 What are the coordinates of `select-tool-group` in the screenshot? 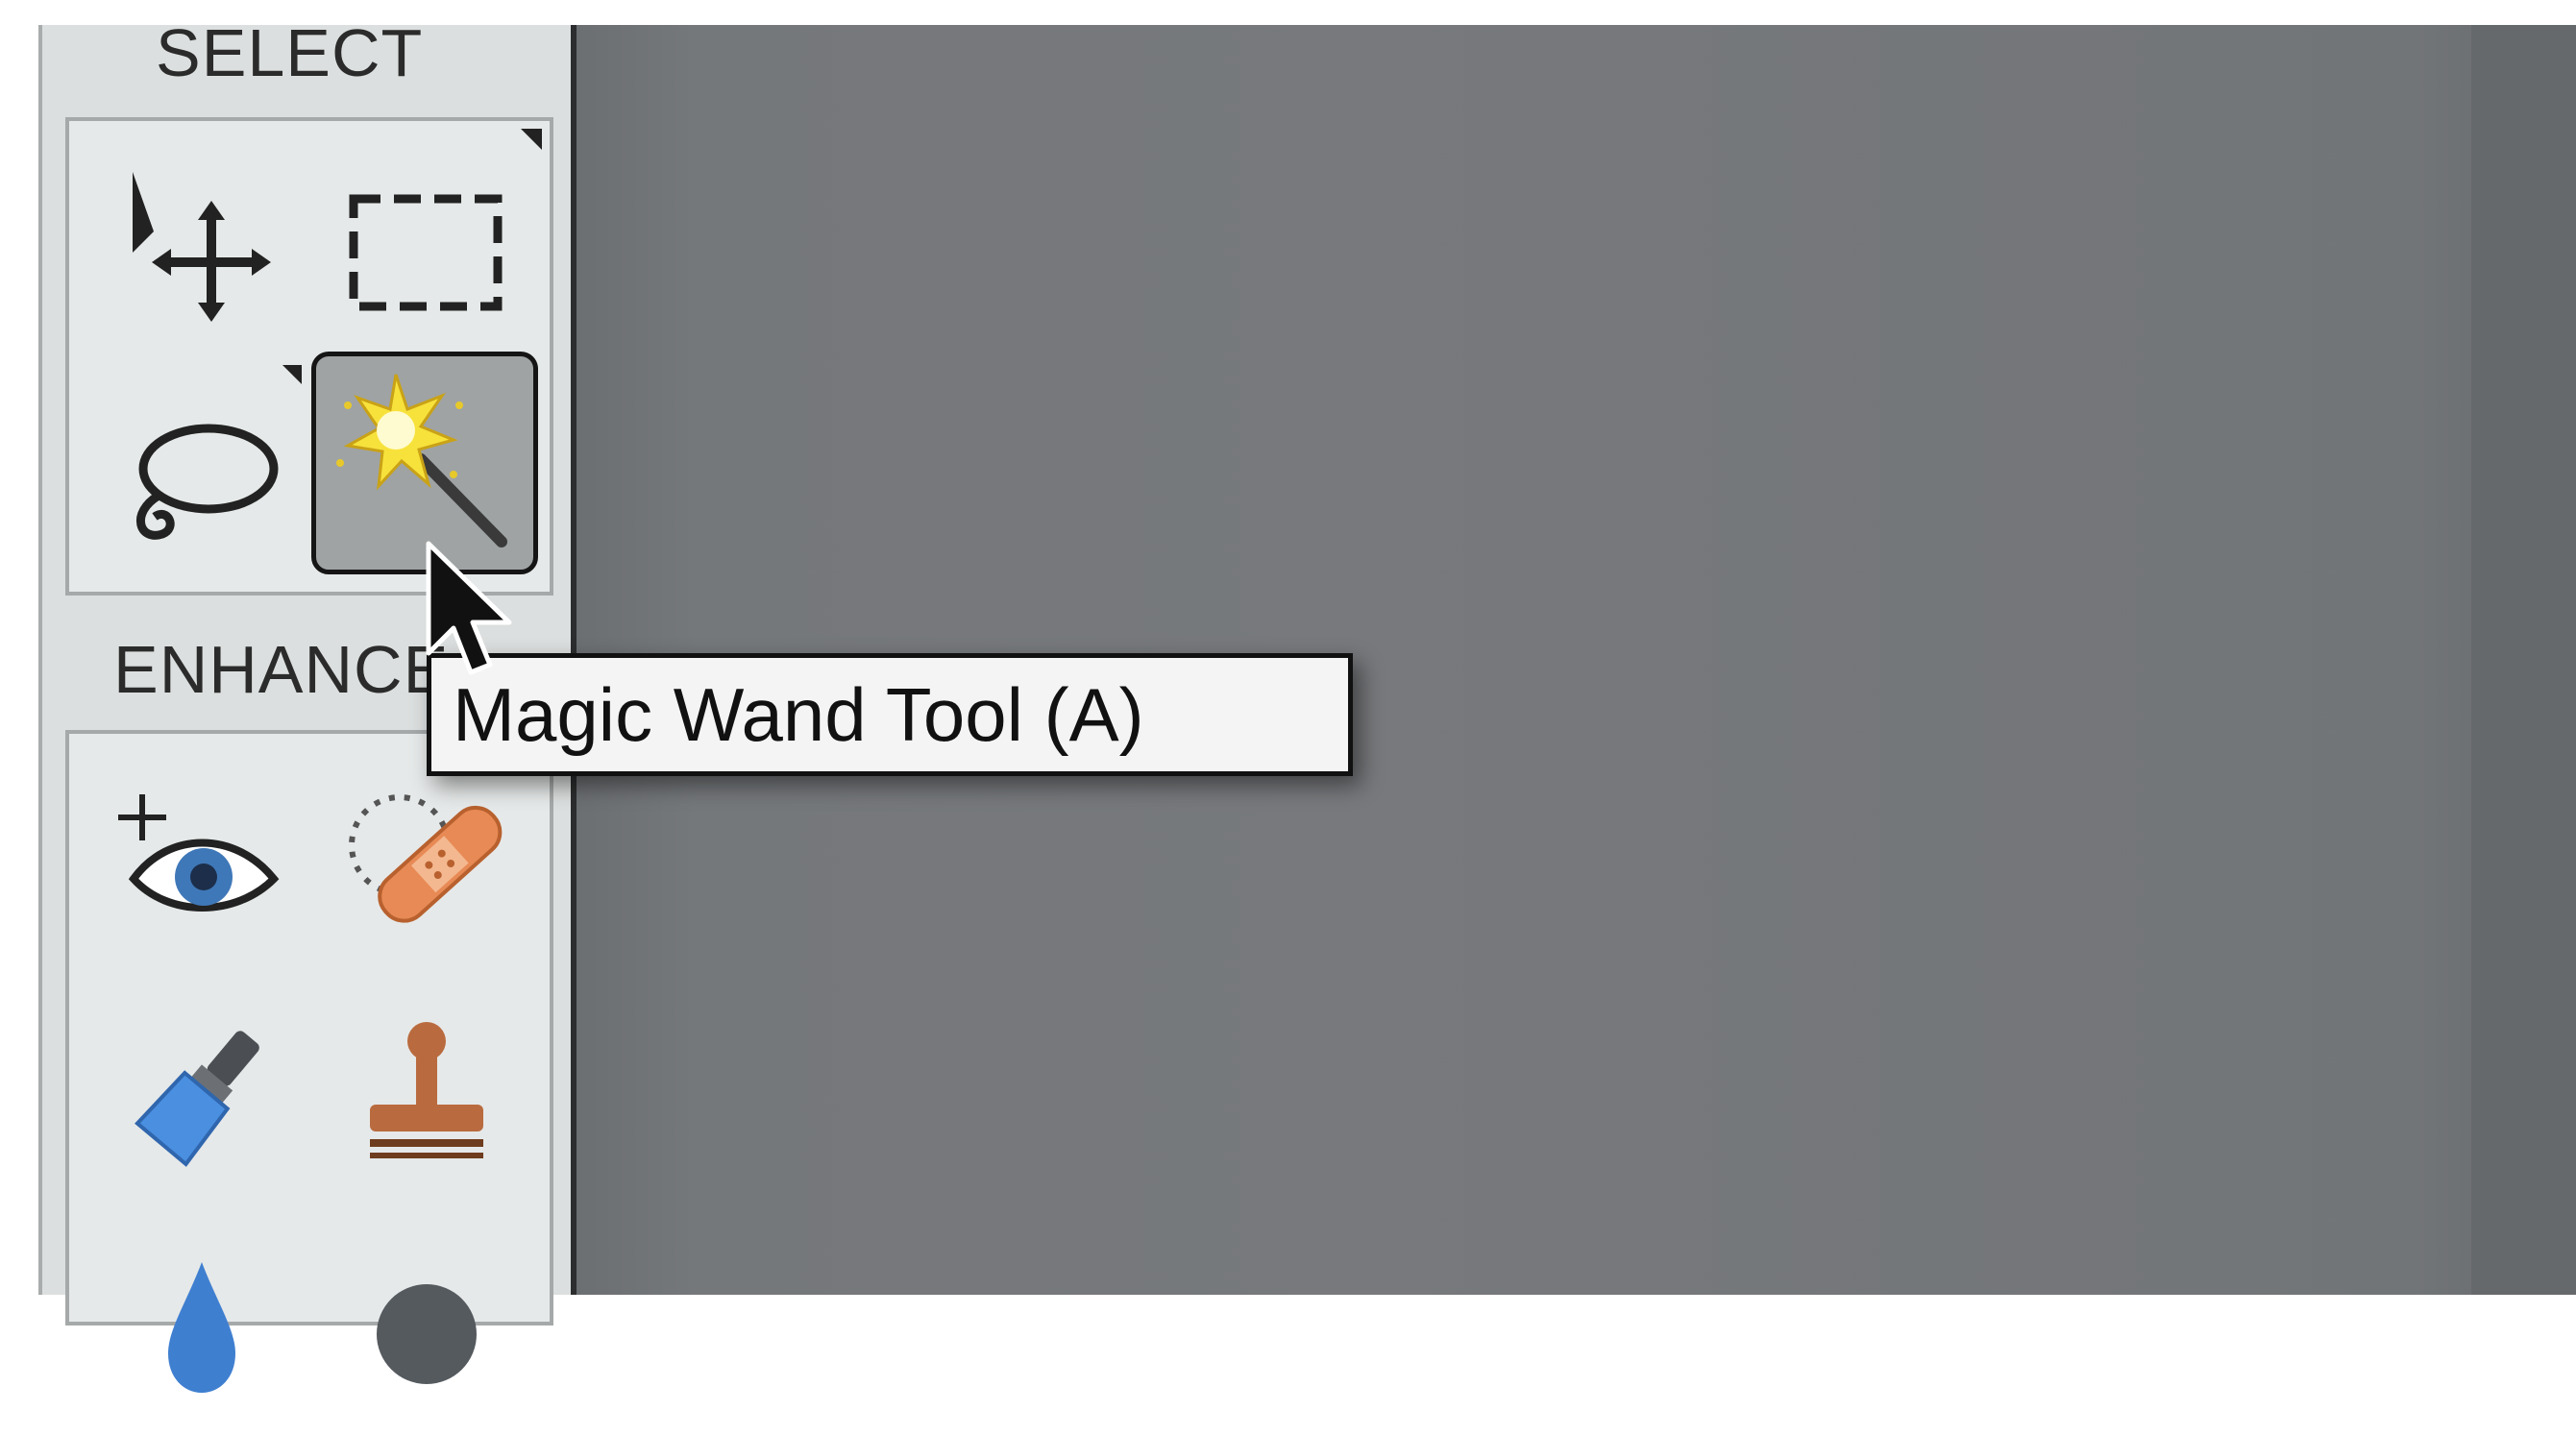 It's located at (309, 356).